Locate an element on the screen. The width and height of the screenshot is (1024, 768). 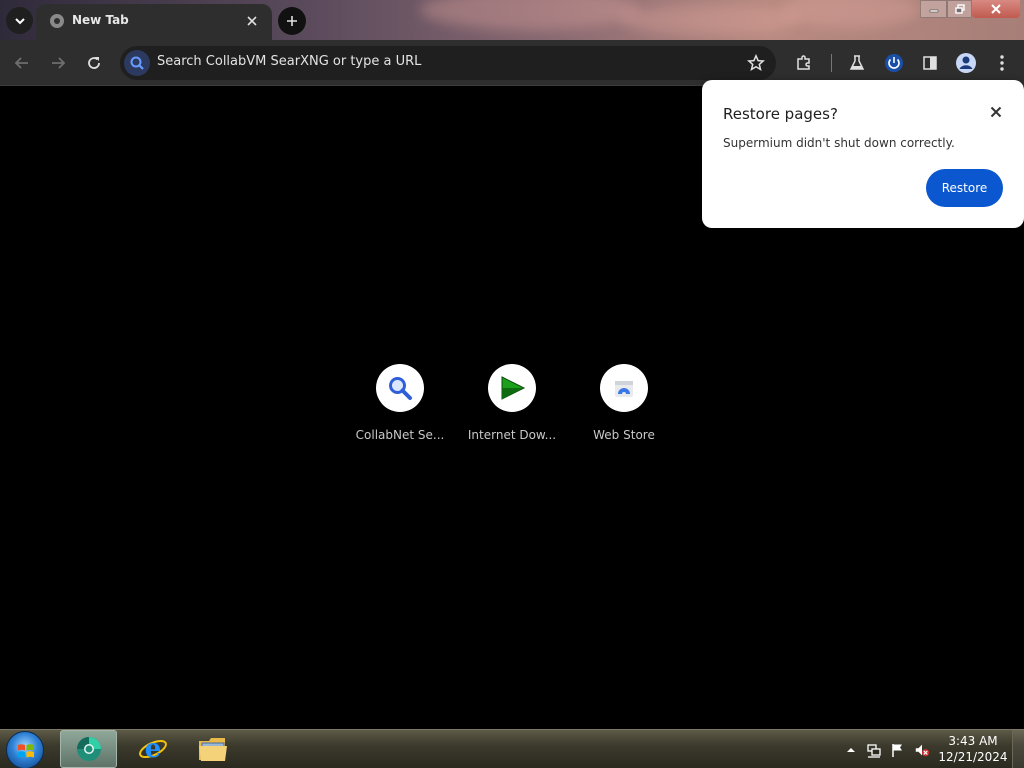
avatar-icon is located at coordinates (966, 63).